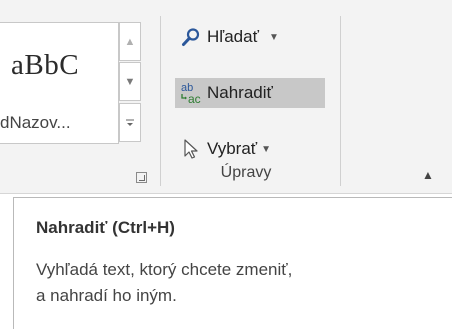 Image resolution: width=452 pixels, height=329 pixels. Describe the element at coordinates (240, 92) in the screenshot. I see `replace-label: Nahradiť` at that location.